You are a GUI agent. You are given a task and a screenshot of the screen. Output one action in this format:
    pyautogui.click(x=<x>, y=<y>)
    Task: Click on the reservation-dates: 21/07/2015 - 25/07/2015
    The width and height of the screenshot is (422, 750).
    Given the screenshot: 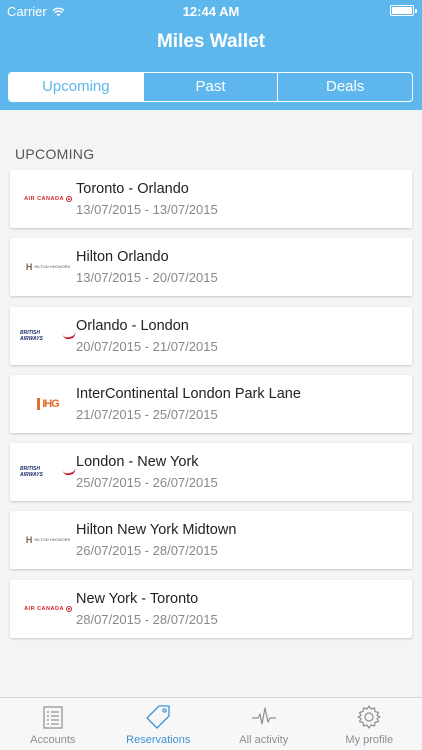 What is the action you would take?
    pyautogui.click(x=147, y=414)
    